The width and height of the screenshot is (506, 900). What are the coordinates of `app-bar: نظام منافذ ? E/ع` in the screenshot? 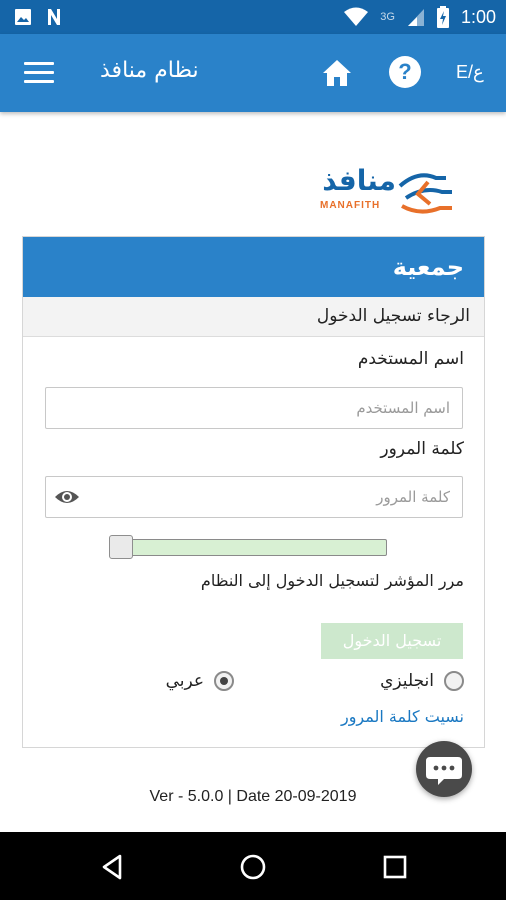 It's located at (253, 73).